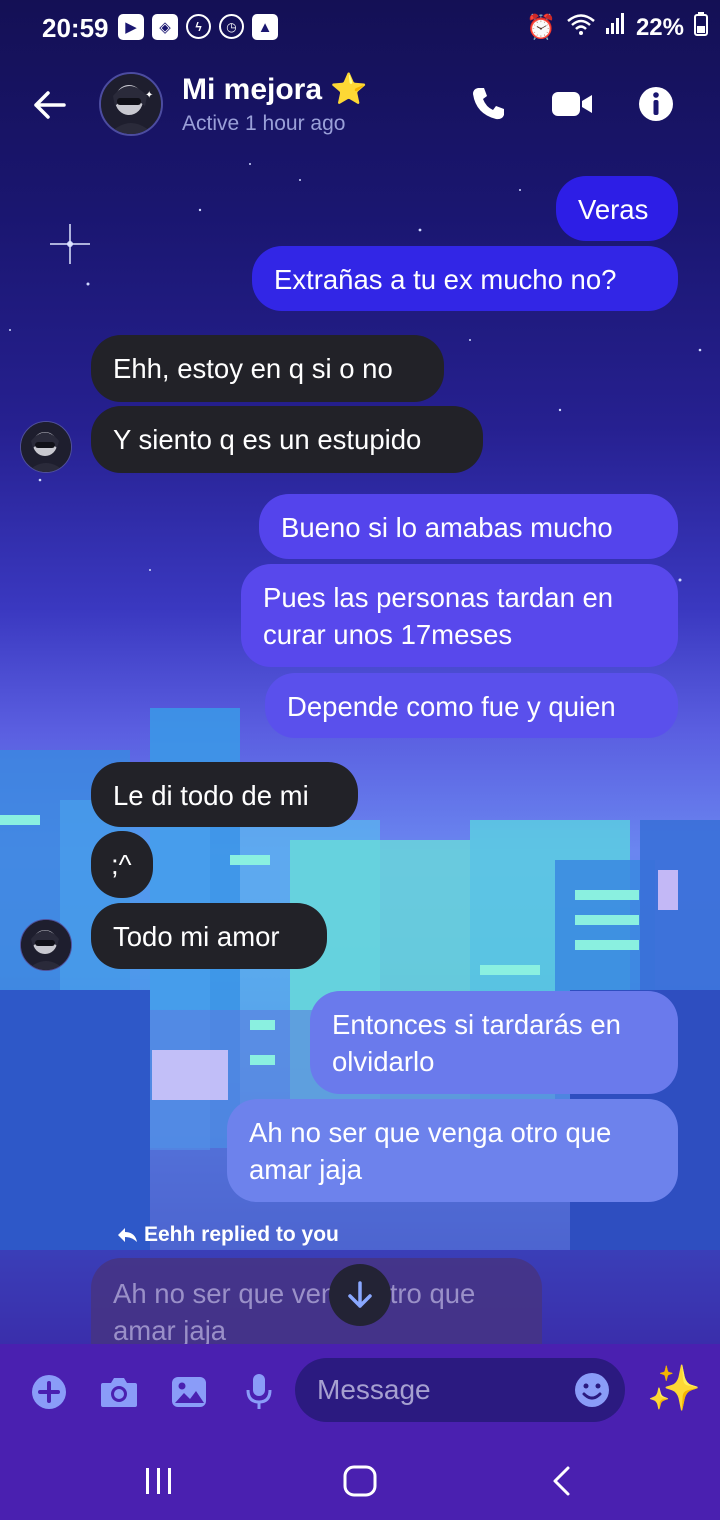 The image size is (720, 1520). I want to click on signal-icon, so click(615, 27).